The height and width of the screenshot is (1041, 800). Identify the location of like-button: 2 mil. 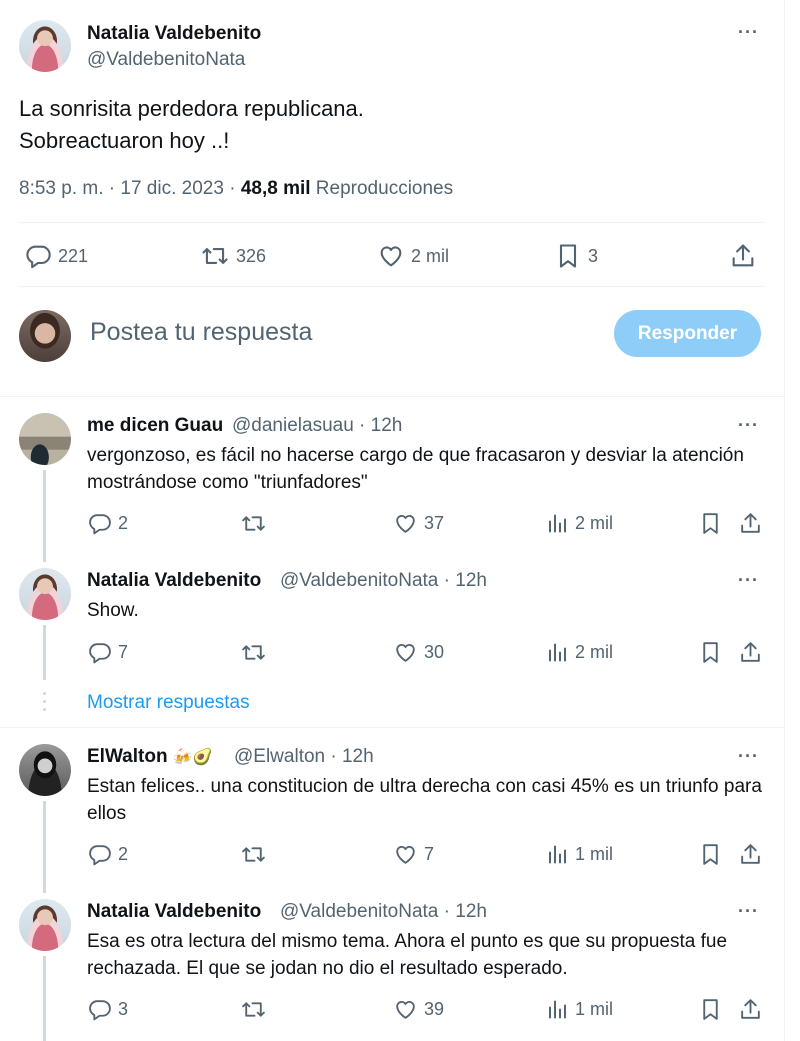
(413, 256).